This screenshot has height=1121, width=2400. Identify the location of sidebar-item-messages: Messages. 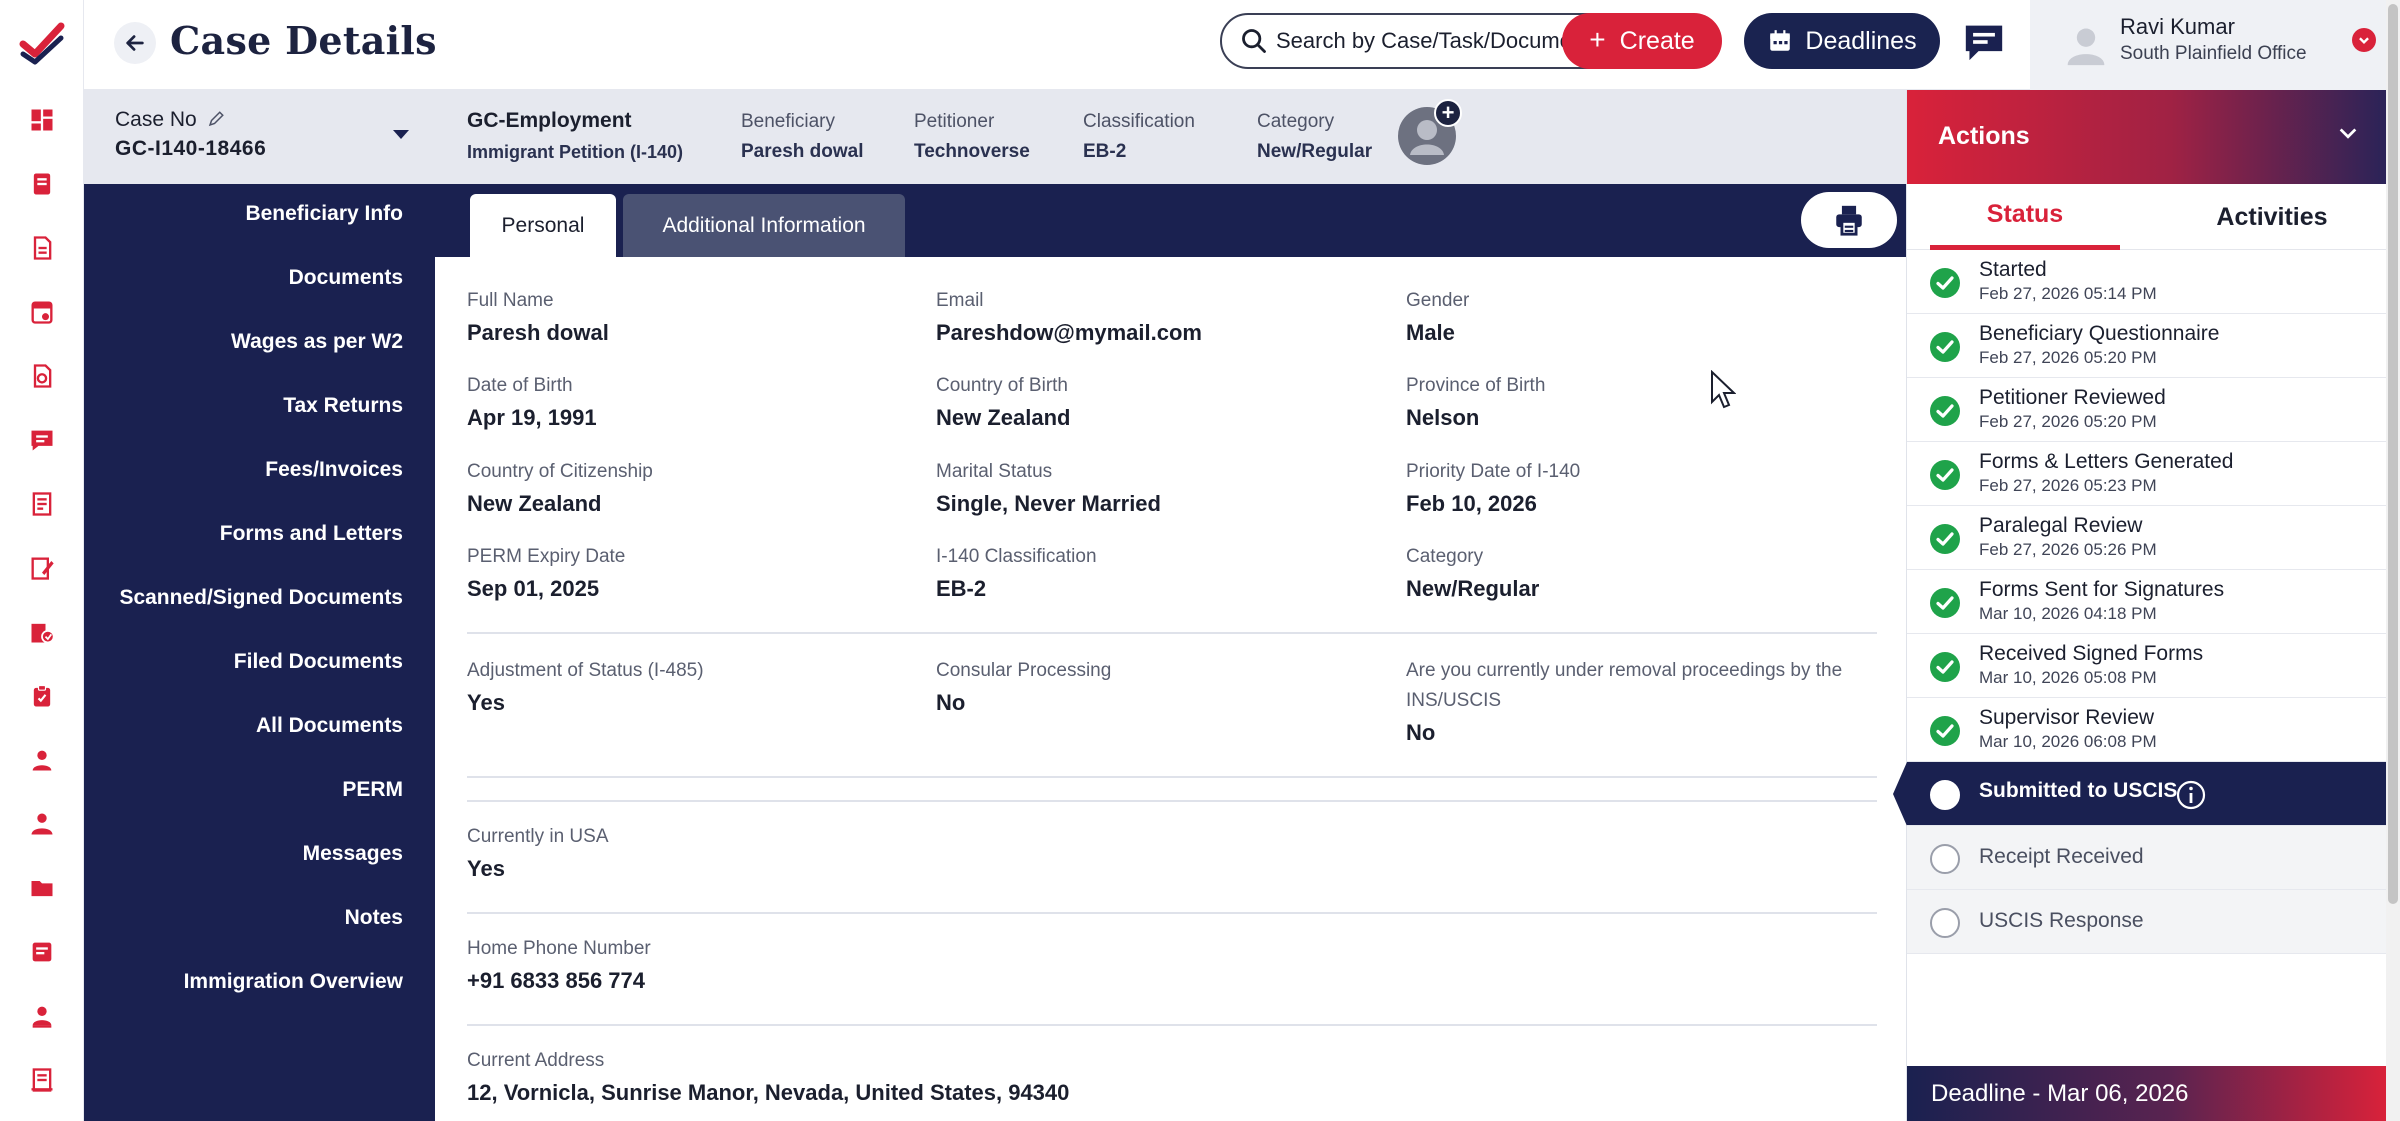
(353, 854).